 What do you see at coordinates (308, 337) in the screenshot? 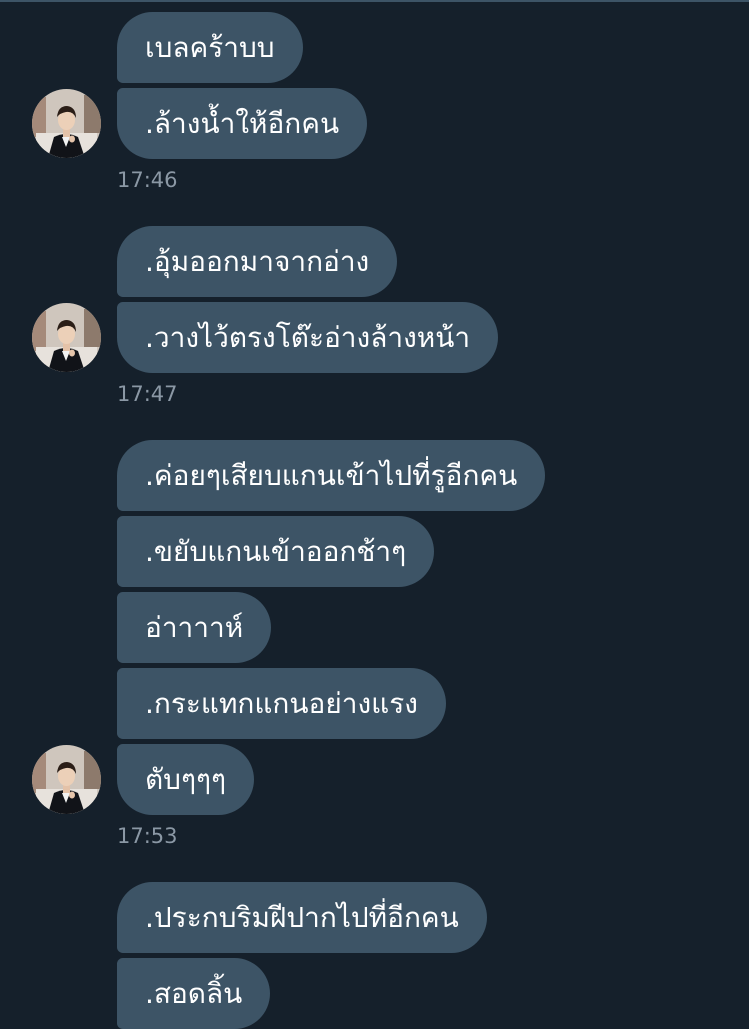
I see `message-bubble: .วางไว้ตรงโต๊ะอ่างล้างหน้า` at bounding box center [308, 337].